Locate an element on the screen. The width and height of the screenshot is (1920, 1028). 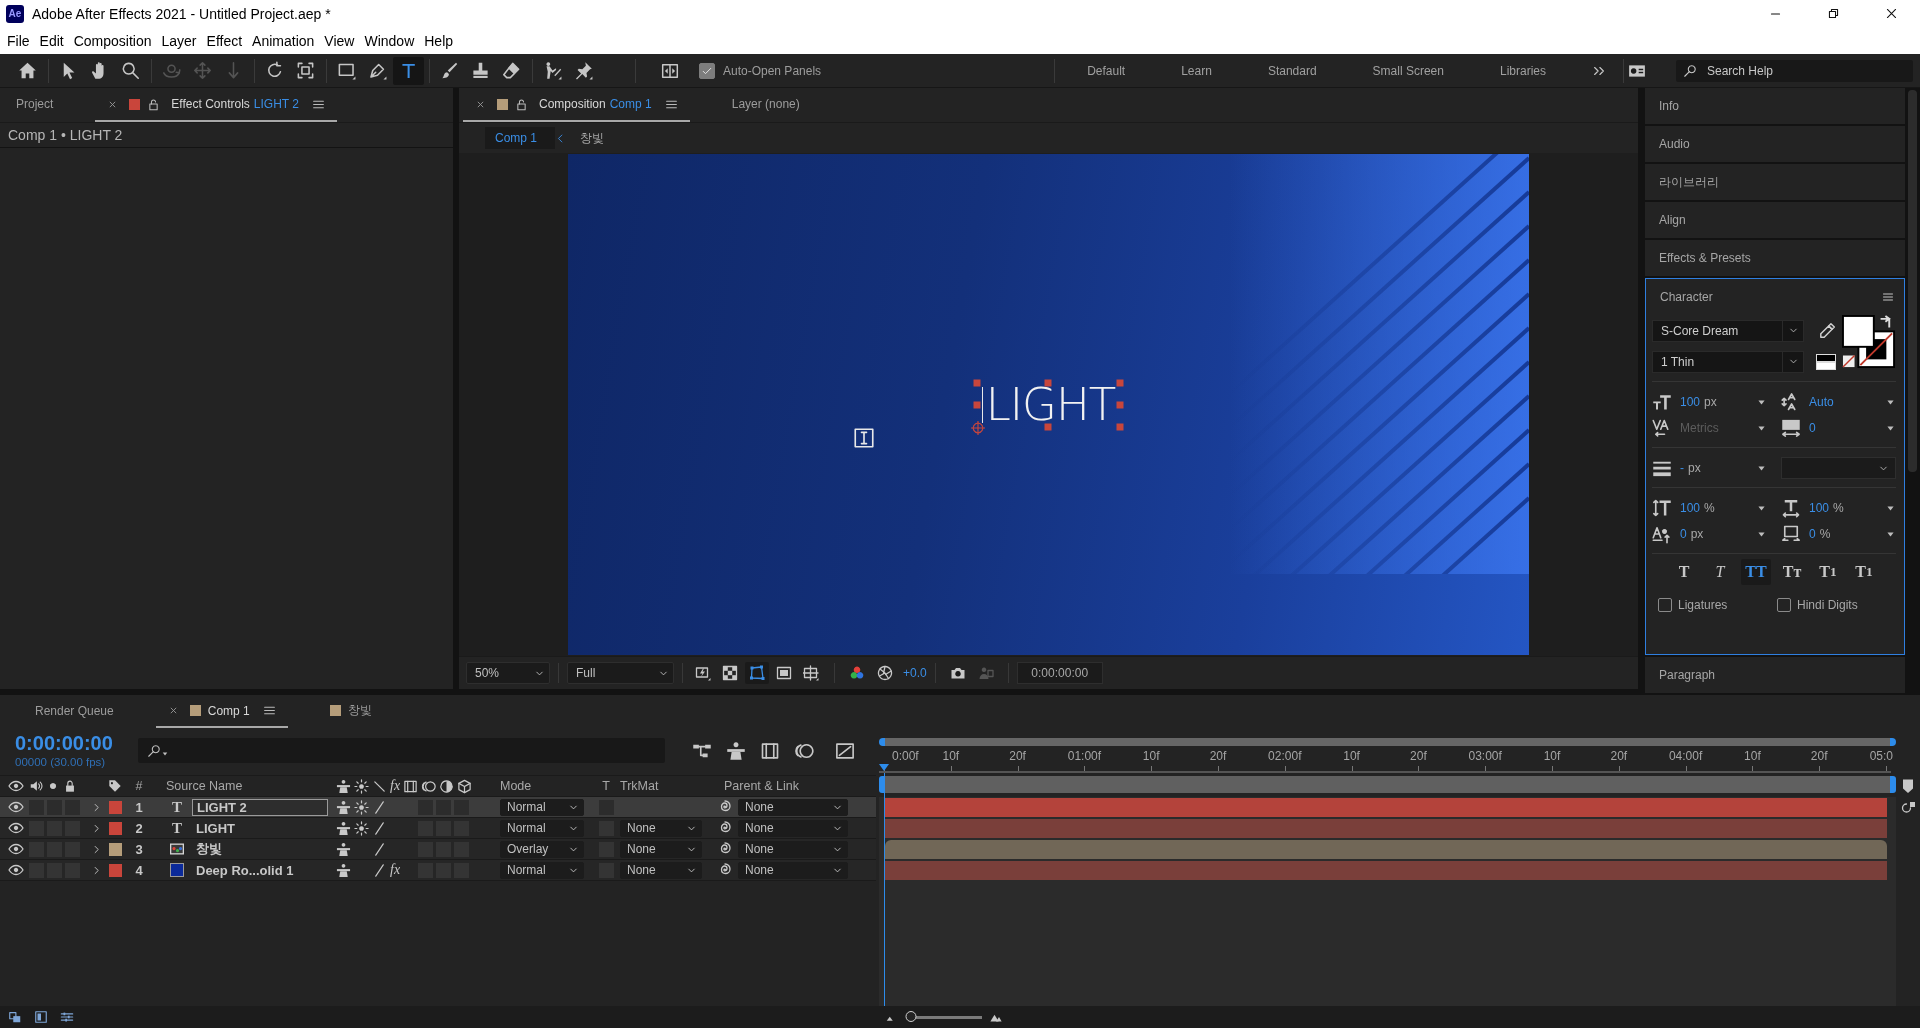
panel-tab: Effect Controls LIGHT 2 is located at coordinates (216, 105).